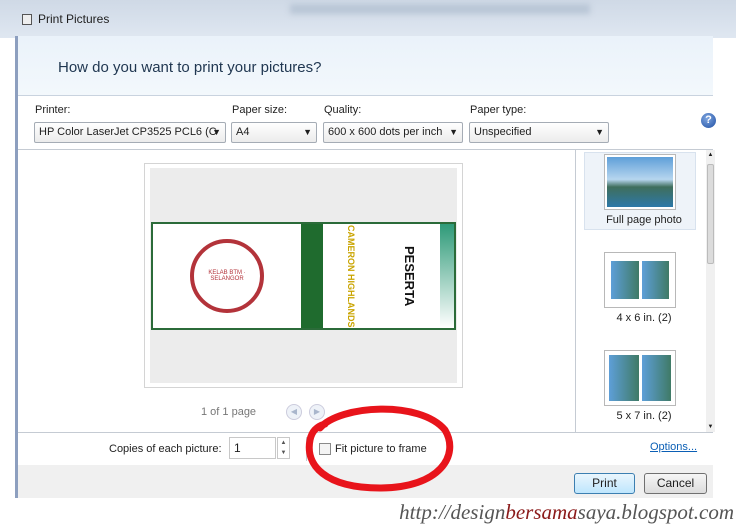 The width and height of the screenshot is (736, 525). What do you see at coordinates (640, 182) in the screenshot?
I see `layout-thumb` at bounding box center [640, 182].